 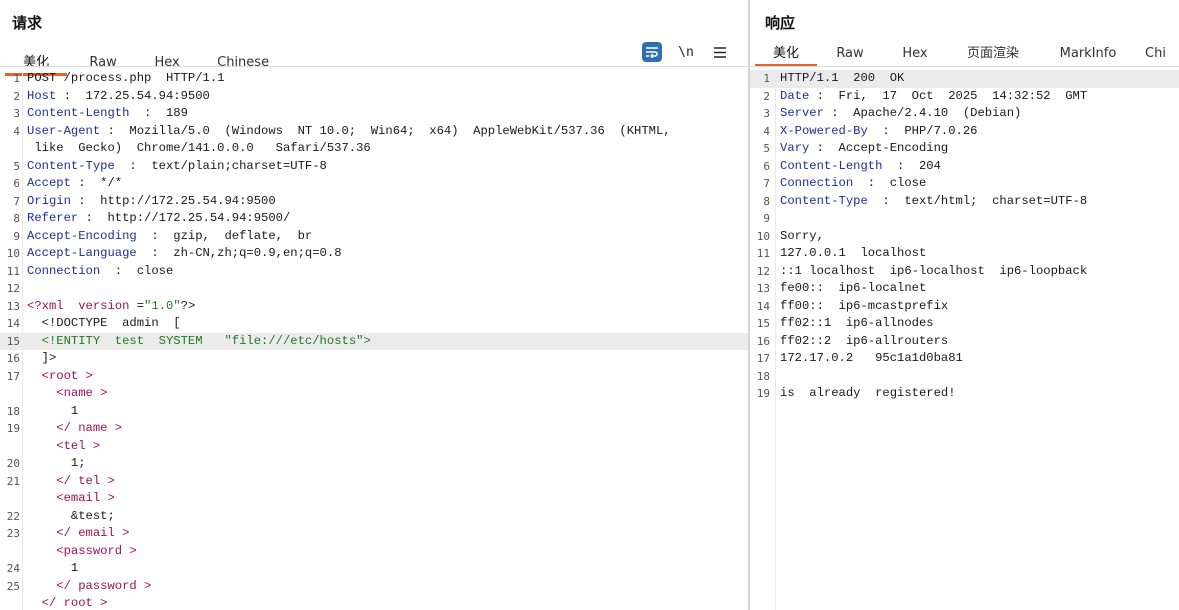 I want to click on code-text: <tel >, so click(x=381, y=447).